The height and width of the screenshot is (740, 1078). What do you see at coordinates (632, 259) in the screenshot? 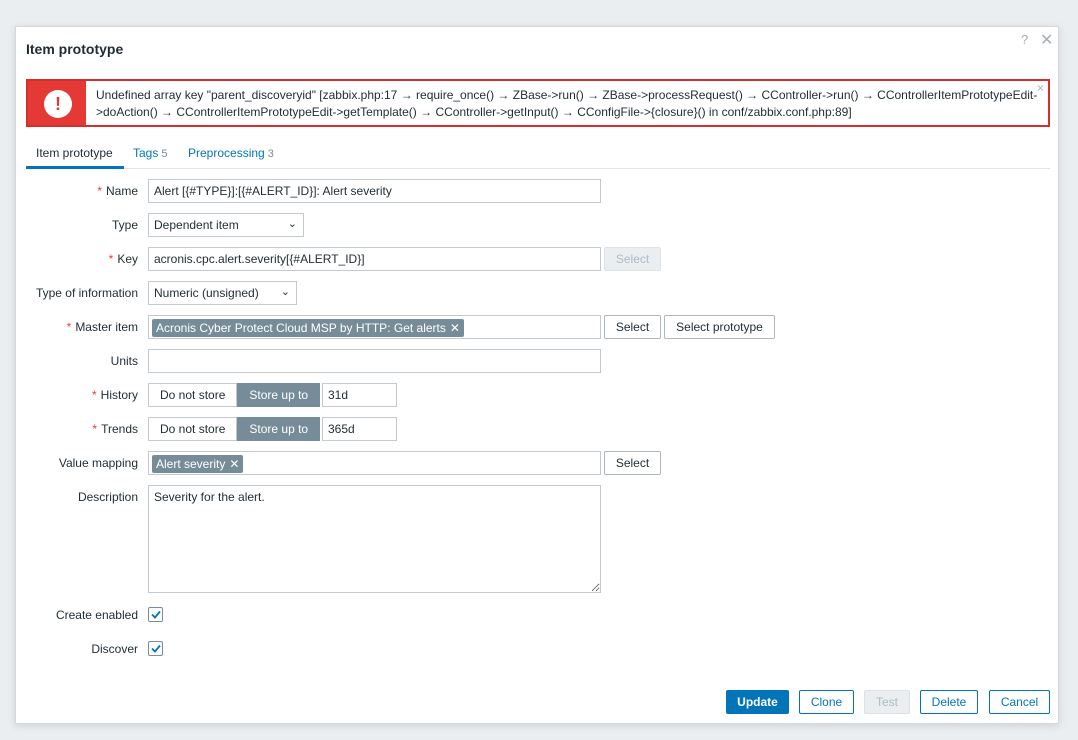
I see `key-select-button: Select` at bounding box center [632, 259].